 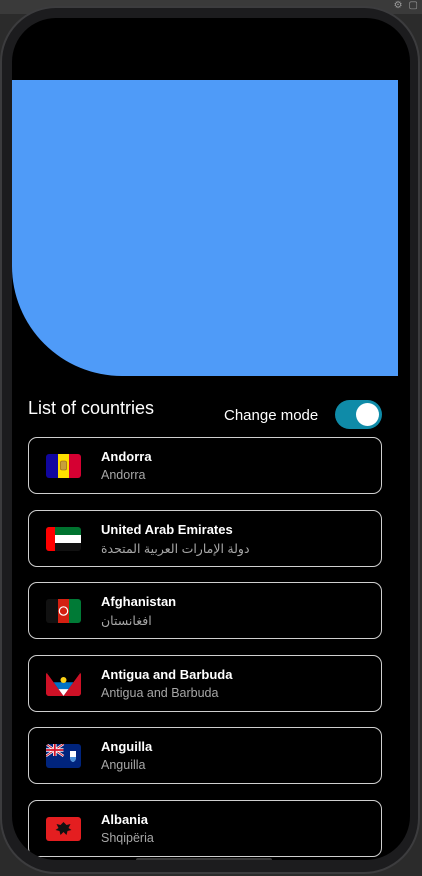 I want to click on country-name: Andorra, so click(x=126, y=456).